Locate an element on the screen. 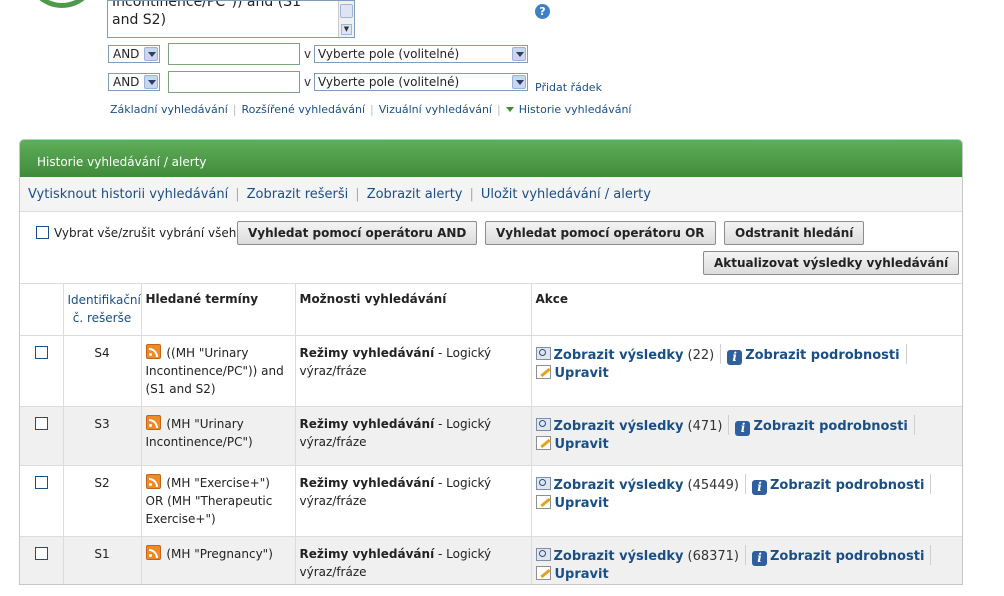 The height and width of the screenshot is (596, 1004). print-history-link: Vytisknout historii vyhledávání is located at coordinates (128, 194).